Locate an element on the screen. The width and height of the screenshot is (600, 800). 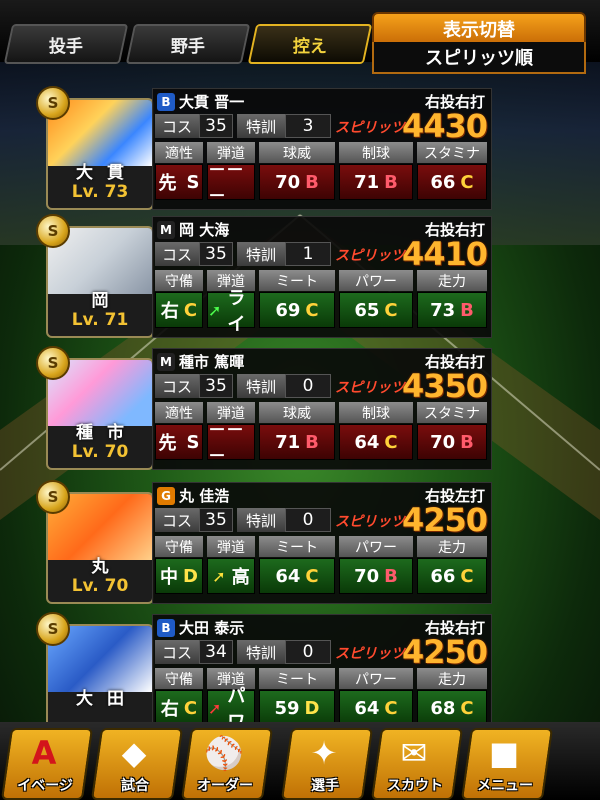
player-name: 大田 泰示 is located at coordinates (212, 628).